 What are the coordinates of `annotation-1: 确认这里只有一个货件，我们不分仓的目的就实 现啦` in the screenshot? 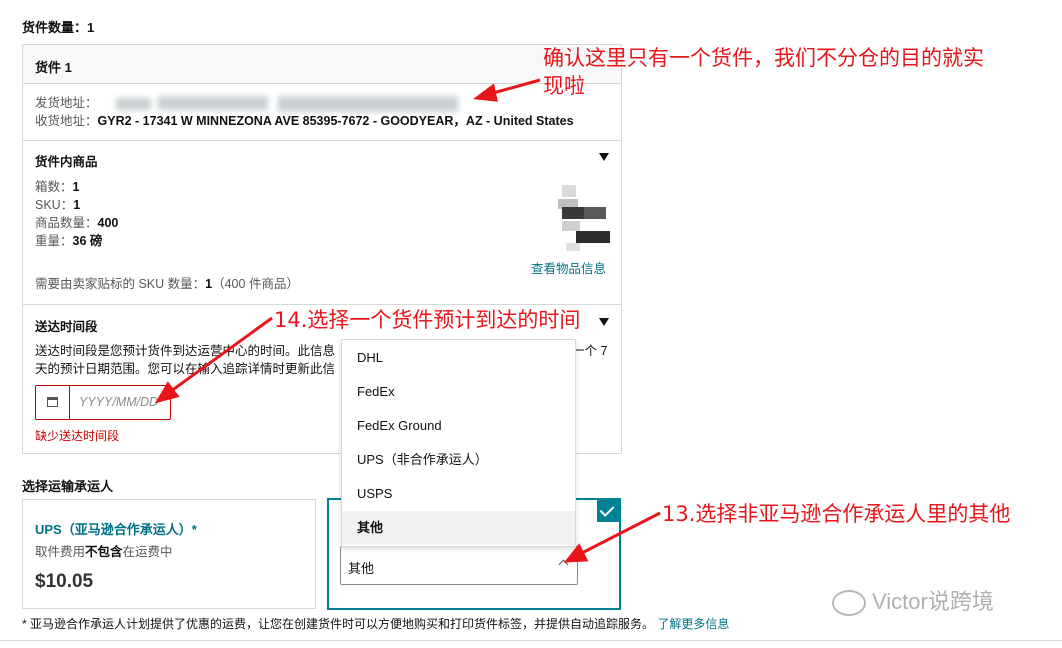 It's located at (763, 72).